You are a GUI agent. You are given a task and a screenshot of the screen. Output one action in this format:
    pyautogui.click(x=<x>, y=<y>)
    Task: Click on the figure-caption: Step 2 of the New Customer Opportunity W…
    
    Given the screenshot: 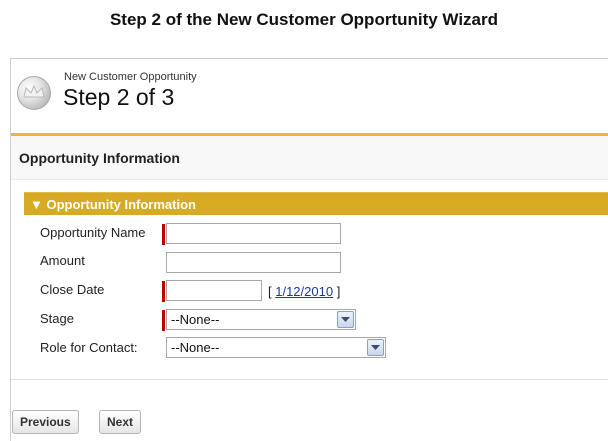 What is the action you would take?
    pyautogui.click(x=304, y=19)
    